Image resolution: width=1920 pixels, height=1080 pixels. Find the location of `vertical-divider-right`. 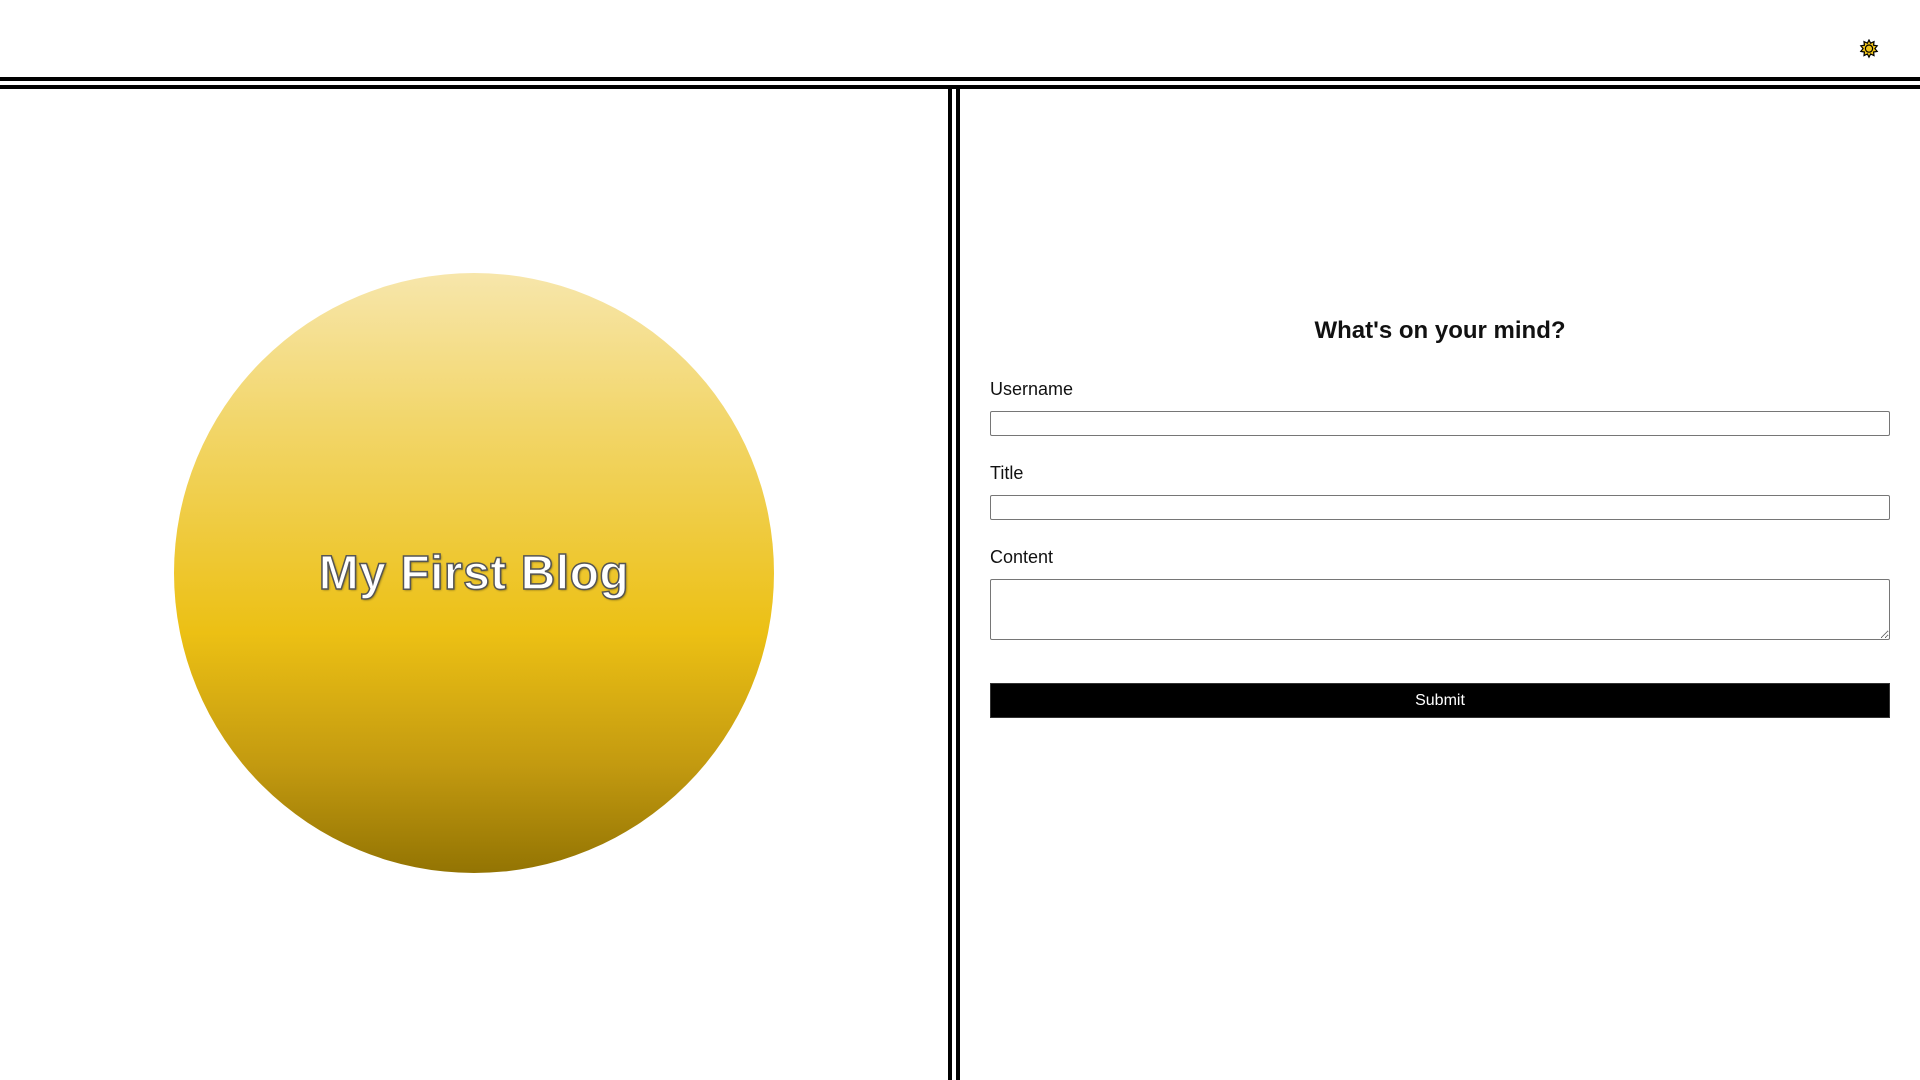

vertical-divider-right is located at coordinates (958, 584).